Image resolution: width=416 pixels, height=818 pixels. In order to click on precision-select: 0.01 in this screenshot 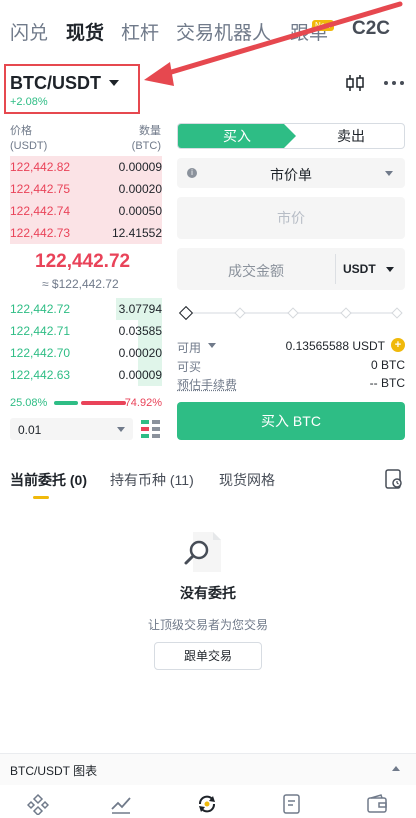, I will do `click(71, 429)`.